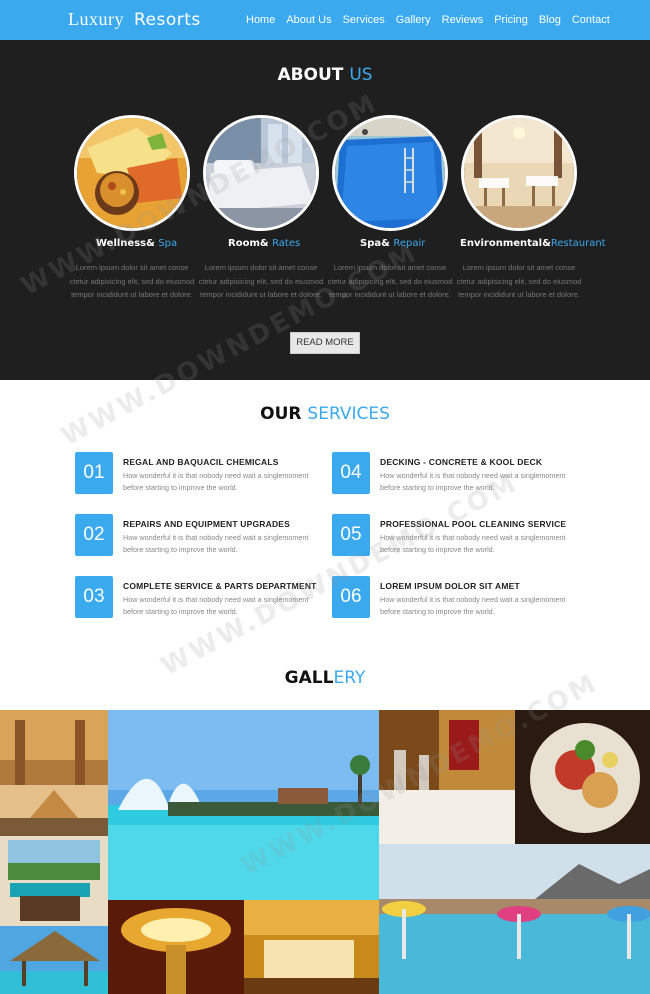 Image resolution: width=650 pixels, height=994 pixels. I want to click on service-number-01: 01, so click(94, 473).